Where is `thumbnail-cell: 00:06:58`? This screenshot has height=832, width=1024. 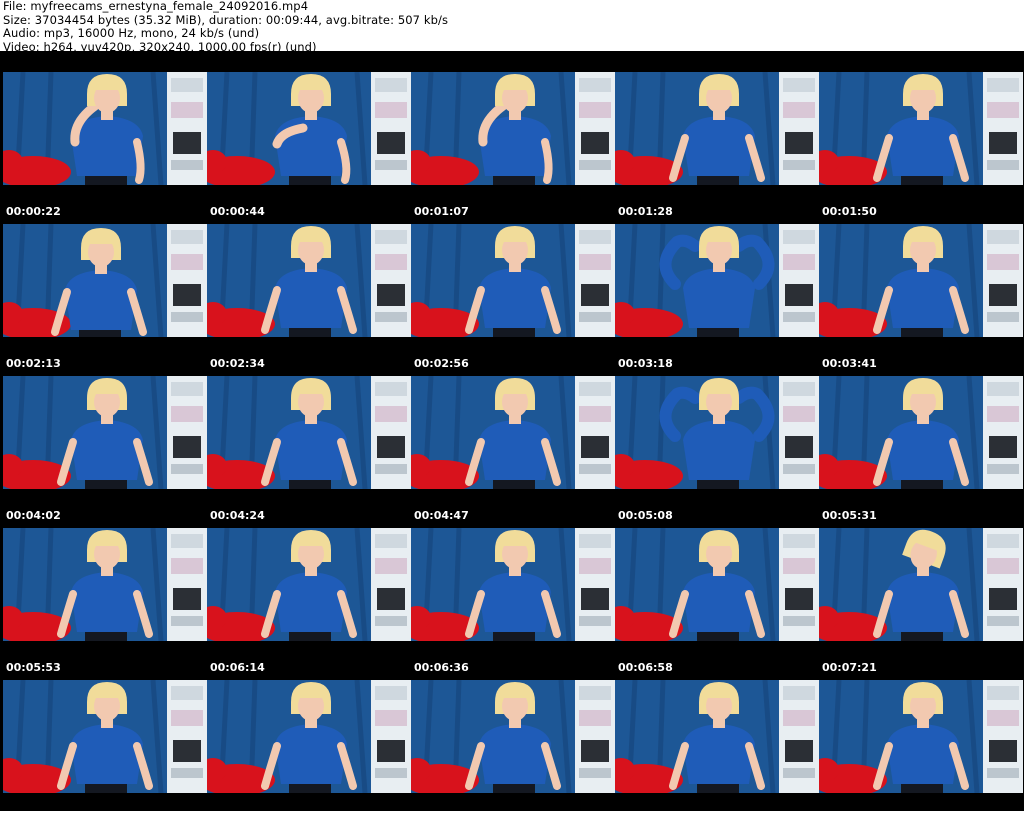
thumbnail-cell: 00:06:58 is located at coordinates (717, 604).